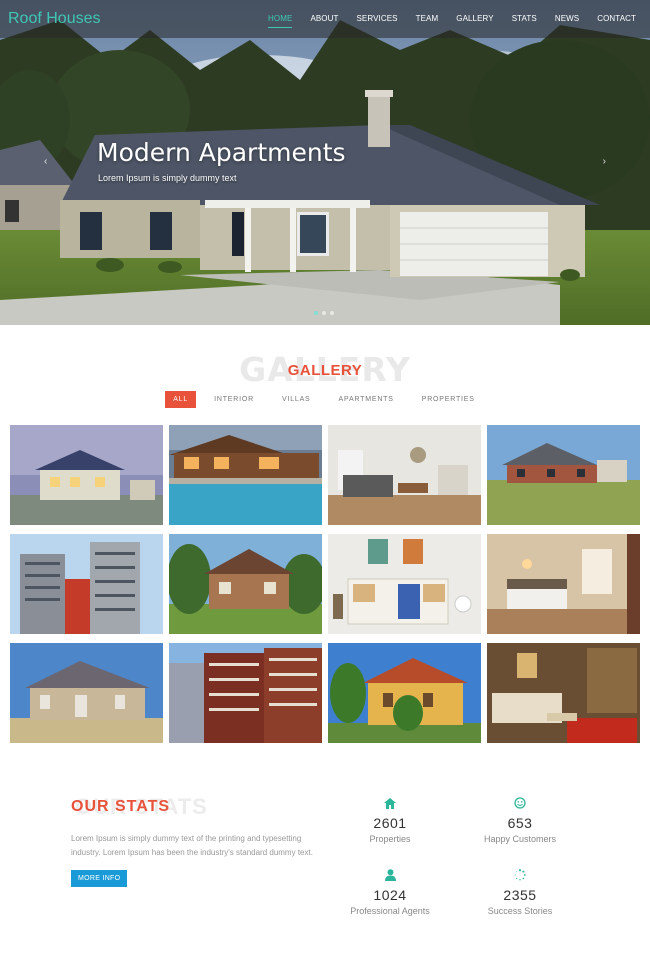 Image resolution: width=650 pixels, height=959 pixels. What do you see at coordinates (520, 895) in the screenshot?
I see `stat-value: 2355` at bounding box center [520, 895].